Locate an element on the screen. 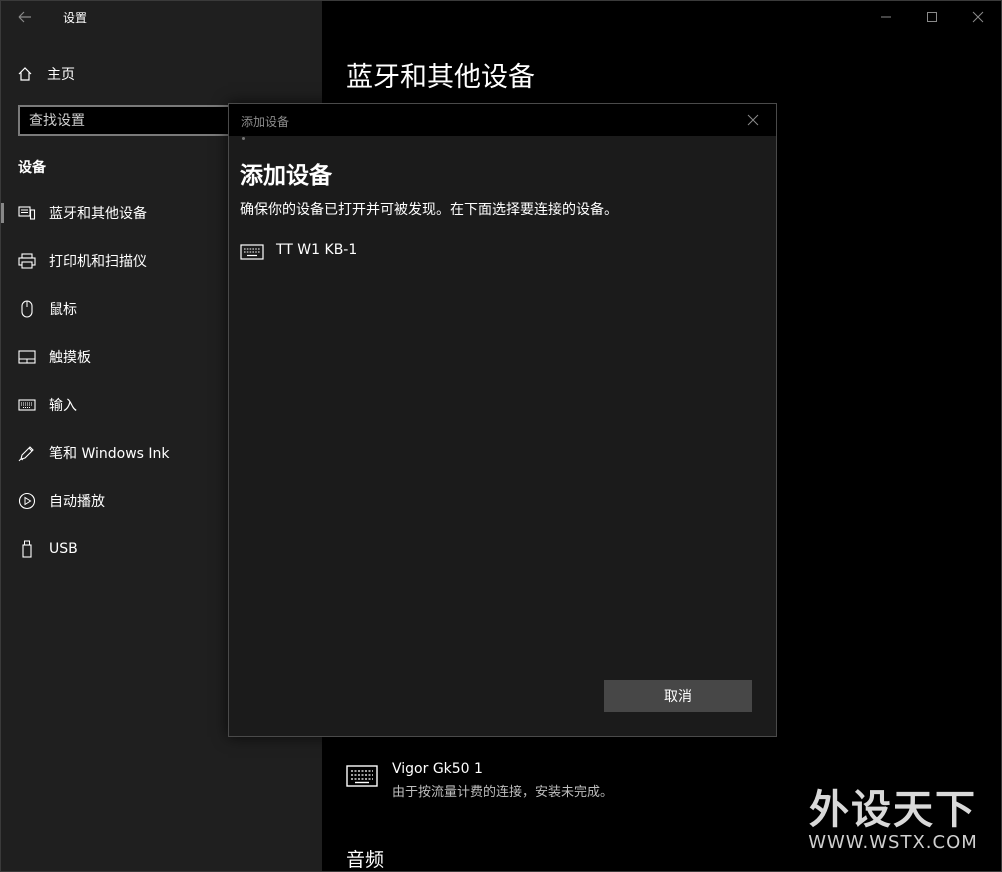 Image resolution: width=1002 pixels, height=872 pixels. watermark-cn: 外设天下 is located at coordinates (893, 810).